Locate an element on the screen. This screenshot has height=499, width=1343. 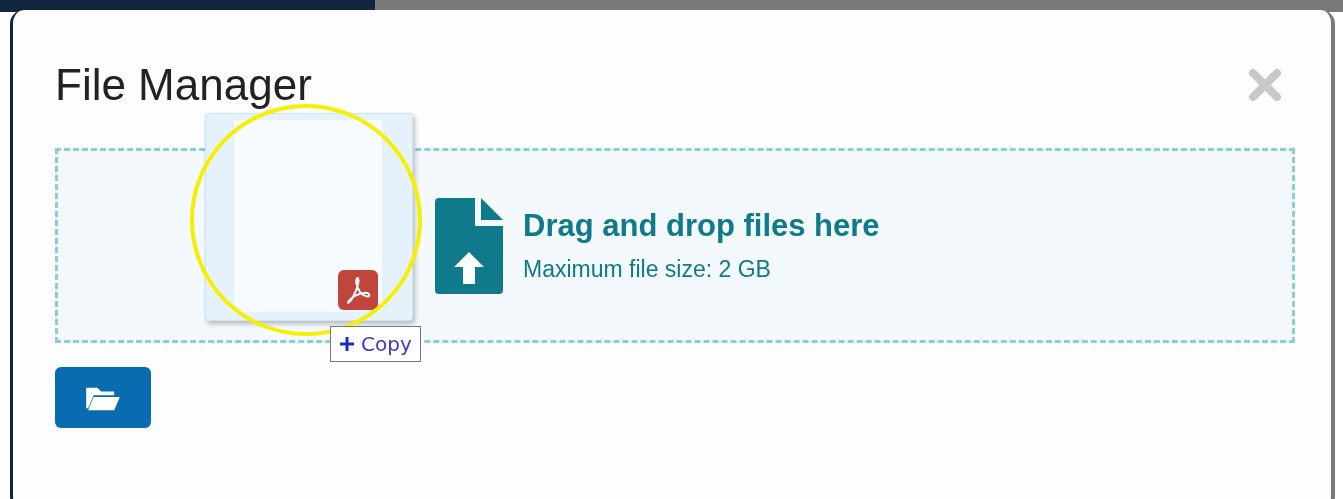
plus-icon is located at coordinates (347, 344).